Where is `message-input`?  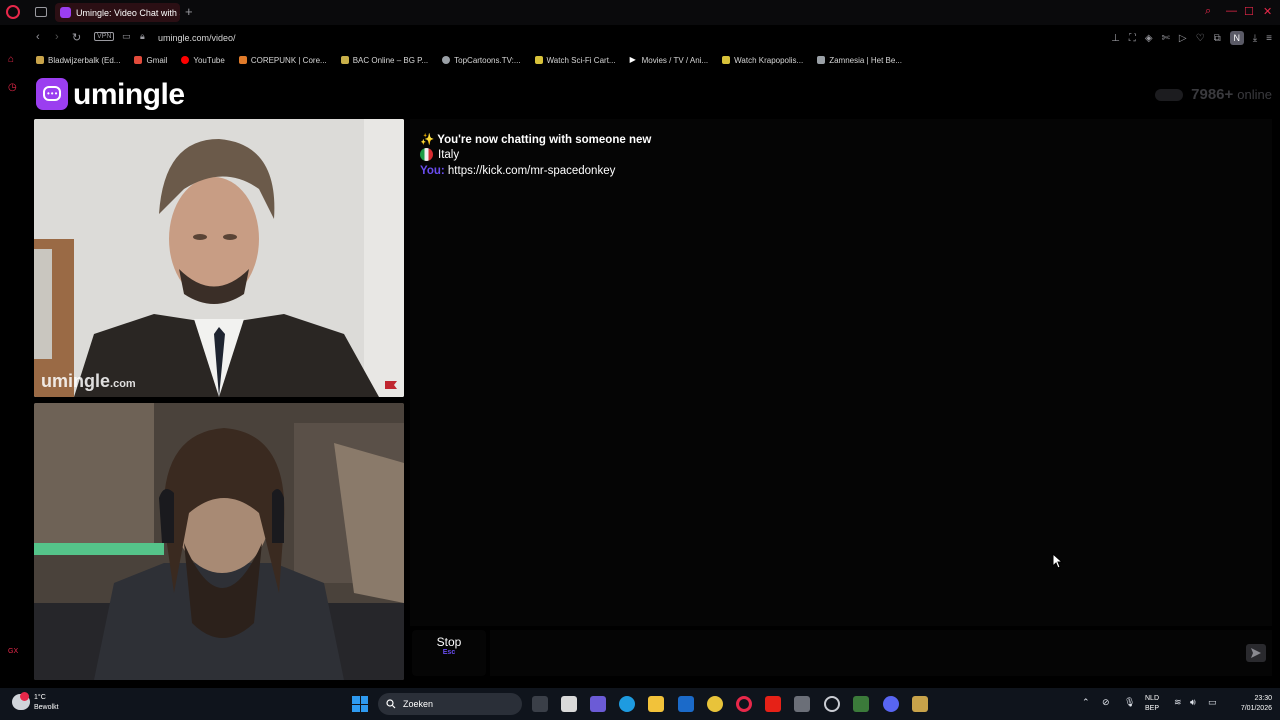
message-input is located at coordinates (881, 653).